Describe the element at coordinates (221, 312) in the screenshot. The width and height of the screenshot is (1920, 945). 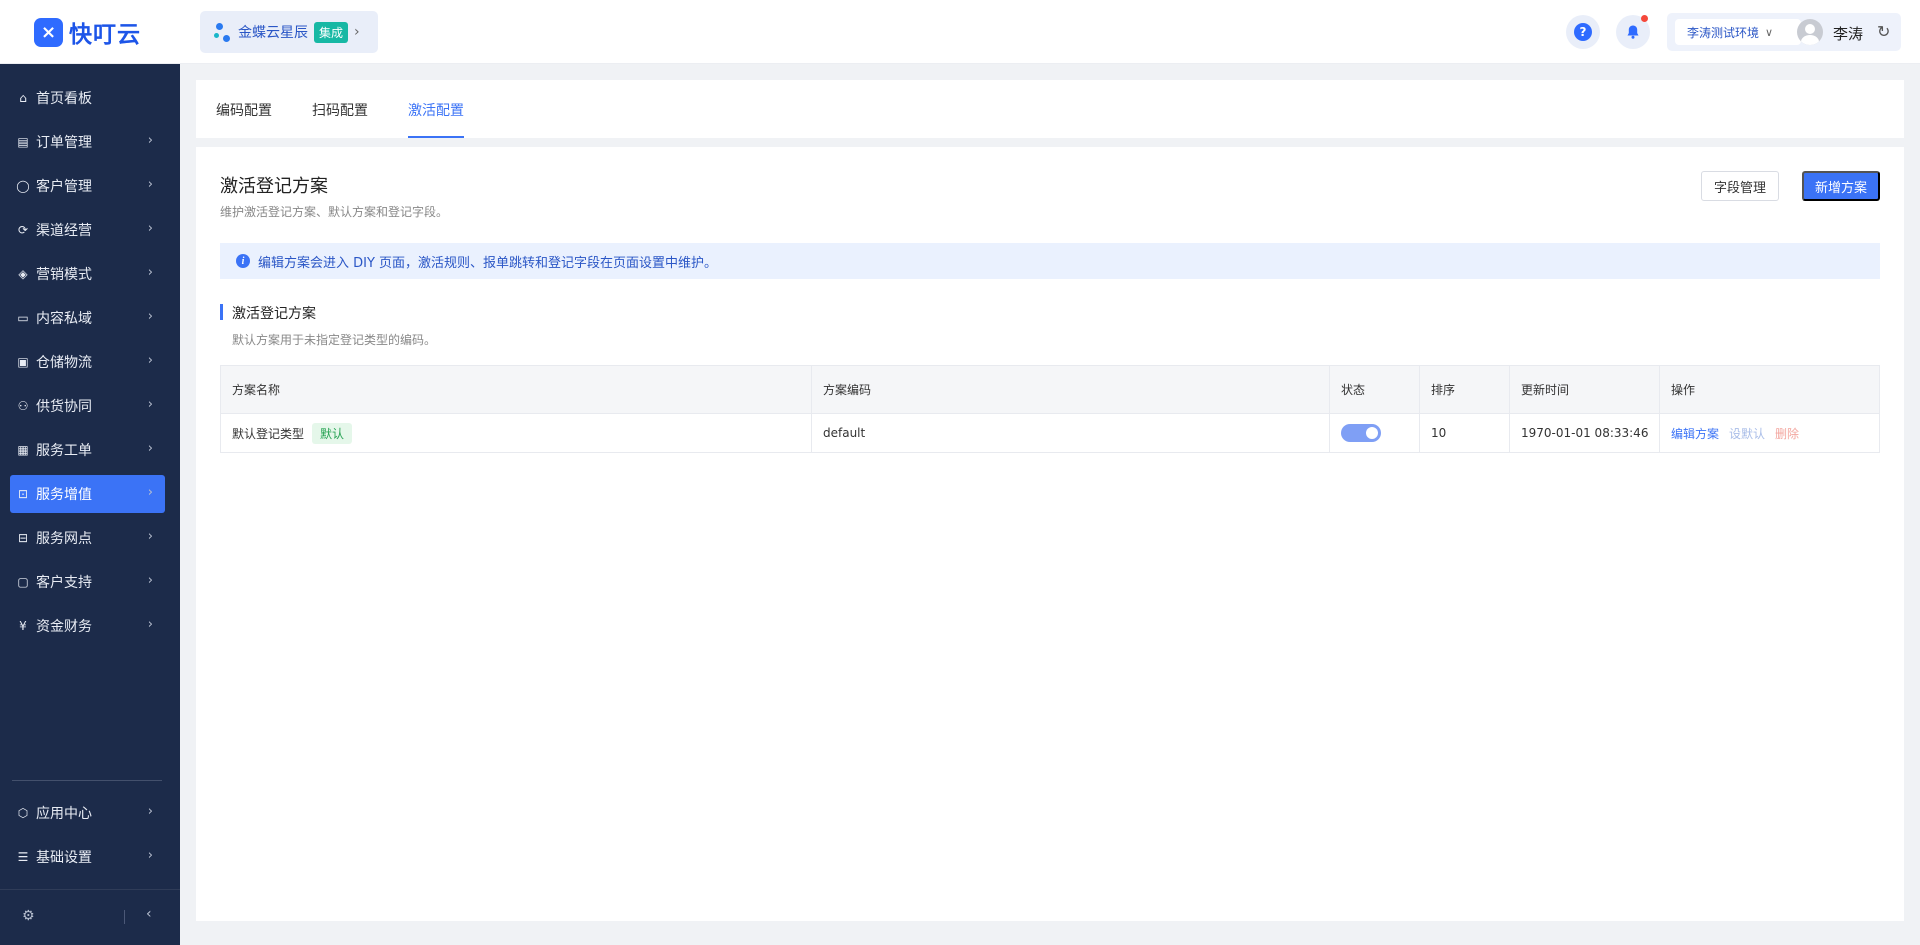
I see `section-accent-bar` at that location.